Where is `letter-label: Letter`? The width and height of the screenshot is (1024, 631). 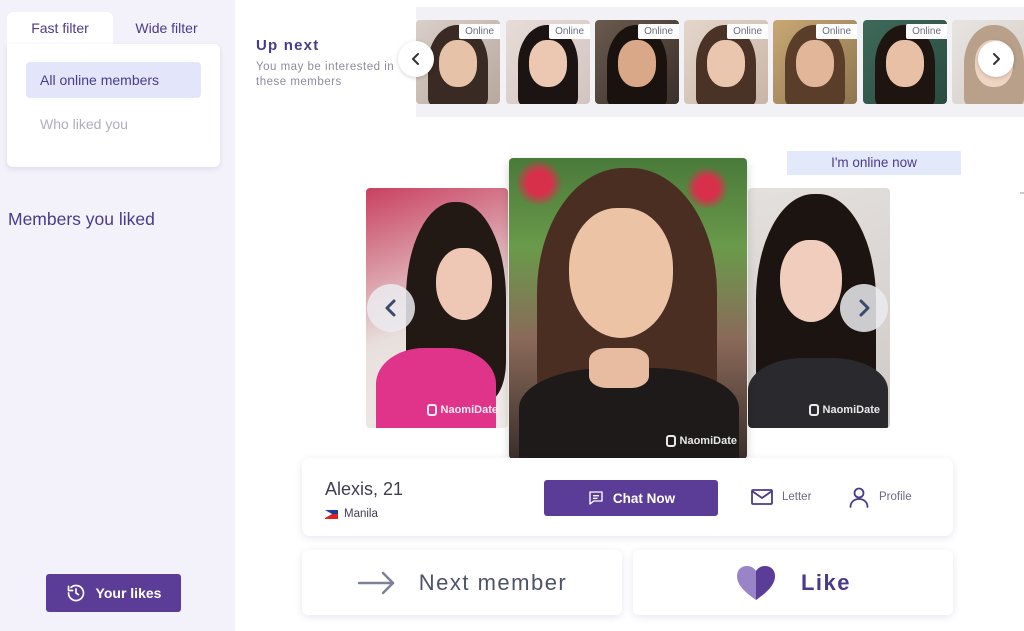
letter-label: Letter is located at coordinates (797, 497).